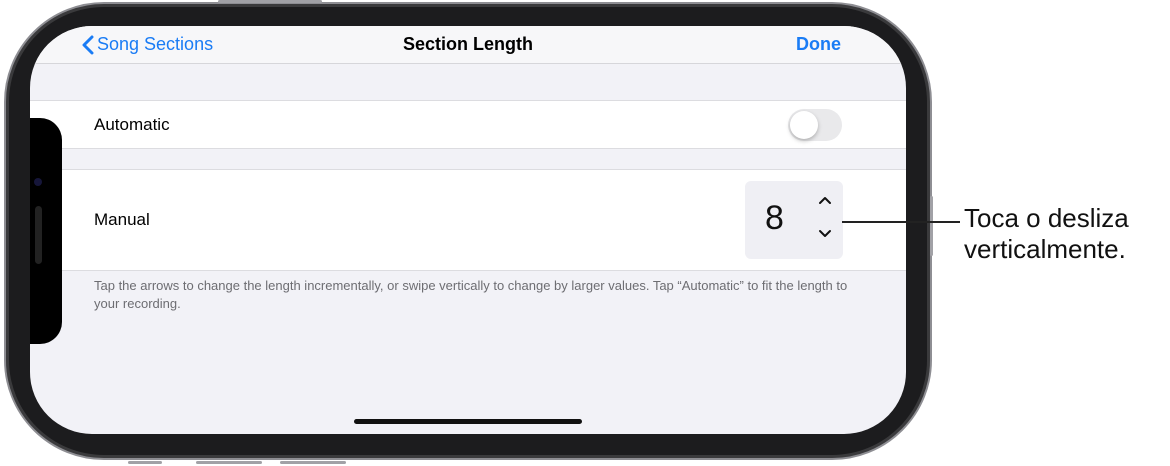  I want to click on automatic-toggle, so click(815, 125).